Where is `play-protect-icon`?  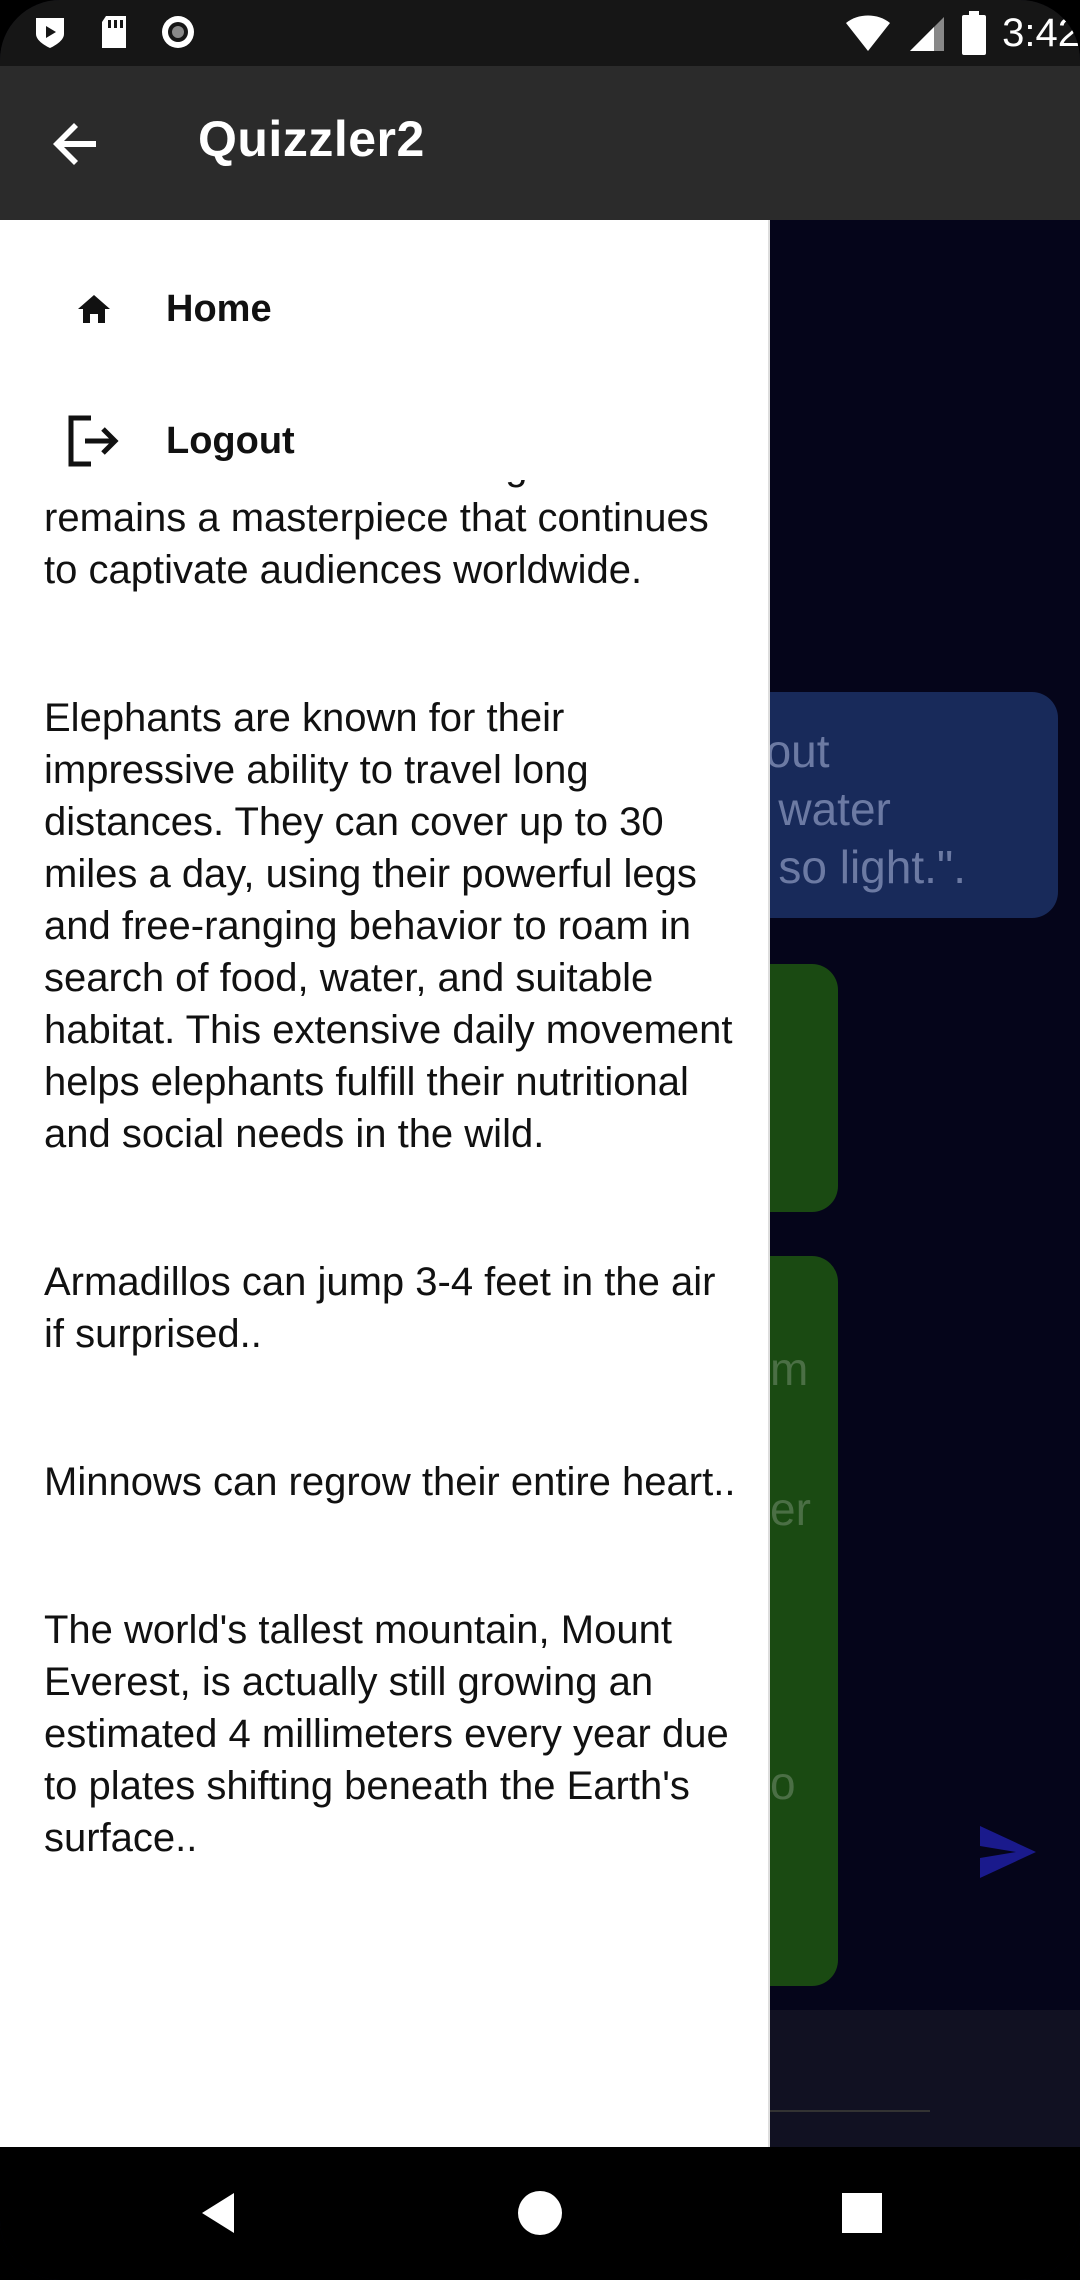 play-protect-icon is located at coordinates (50, 33).